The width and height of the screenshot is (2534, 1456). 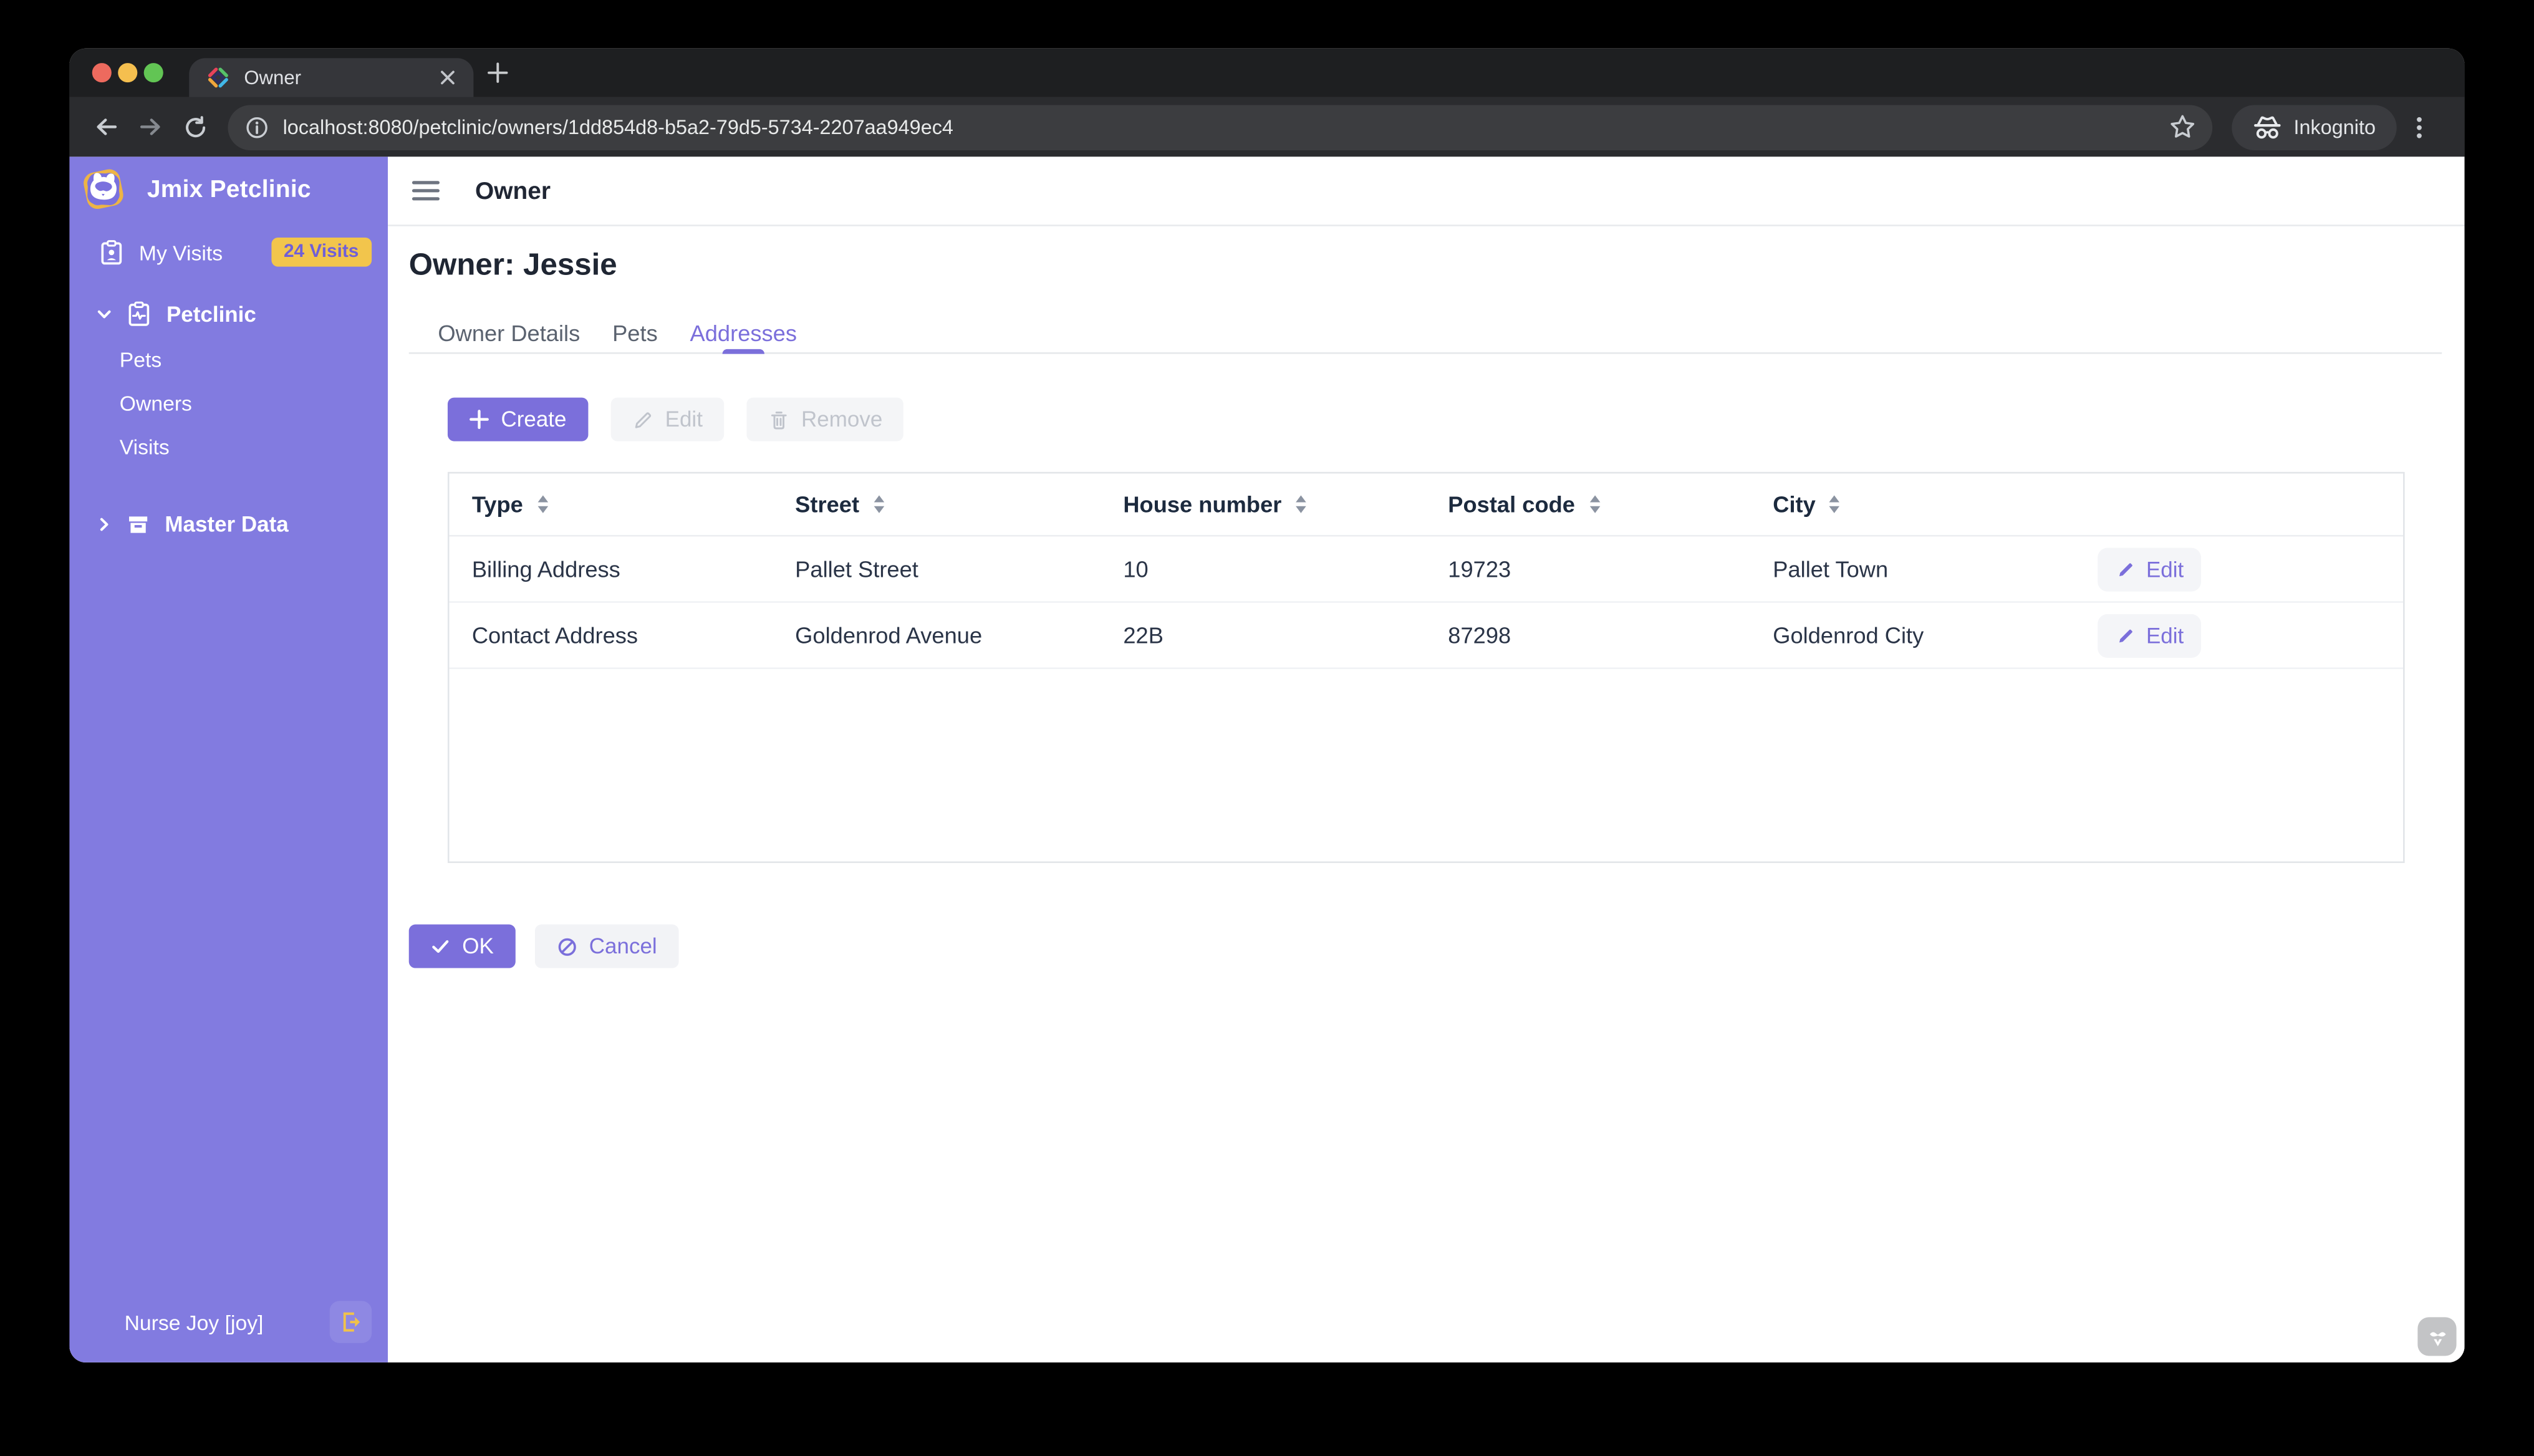 What do you see at coordinates (743, 332) in the screenshot?
I see `tab-addresses: Addresses` at bounding box center [743, 332].